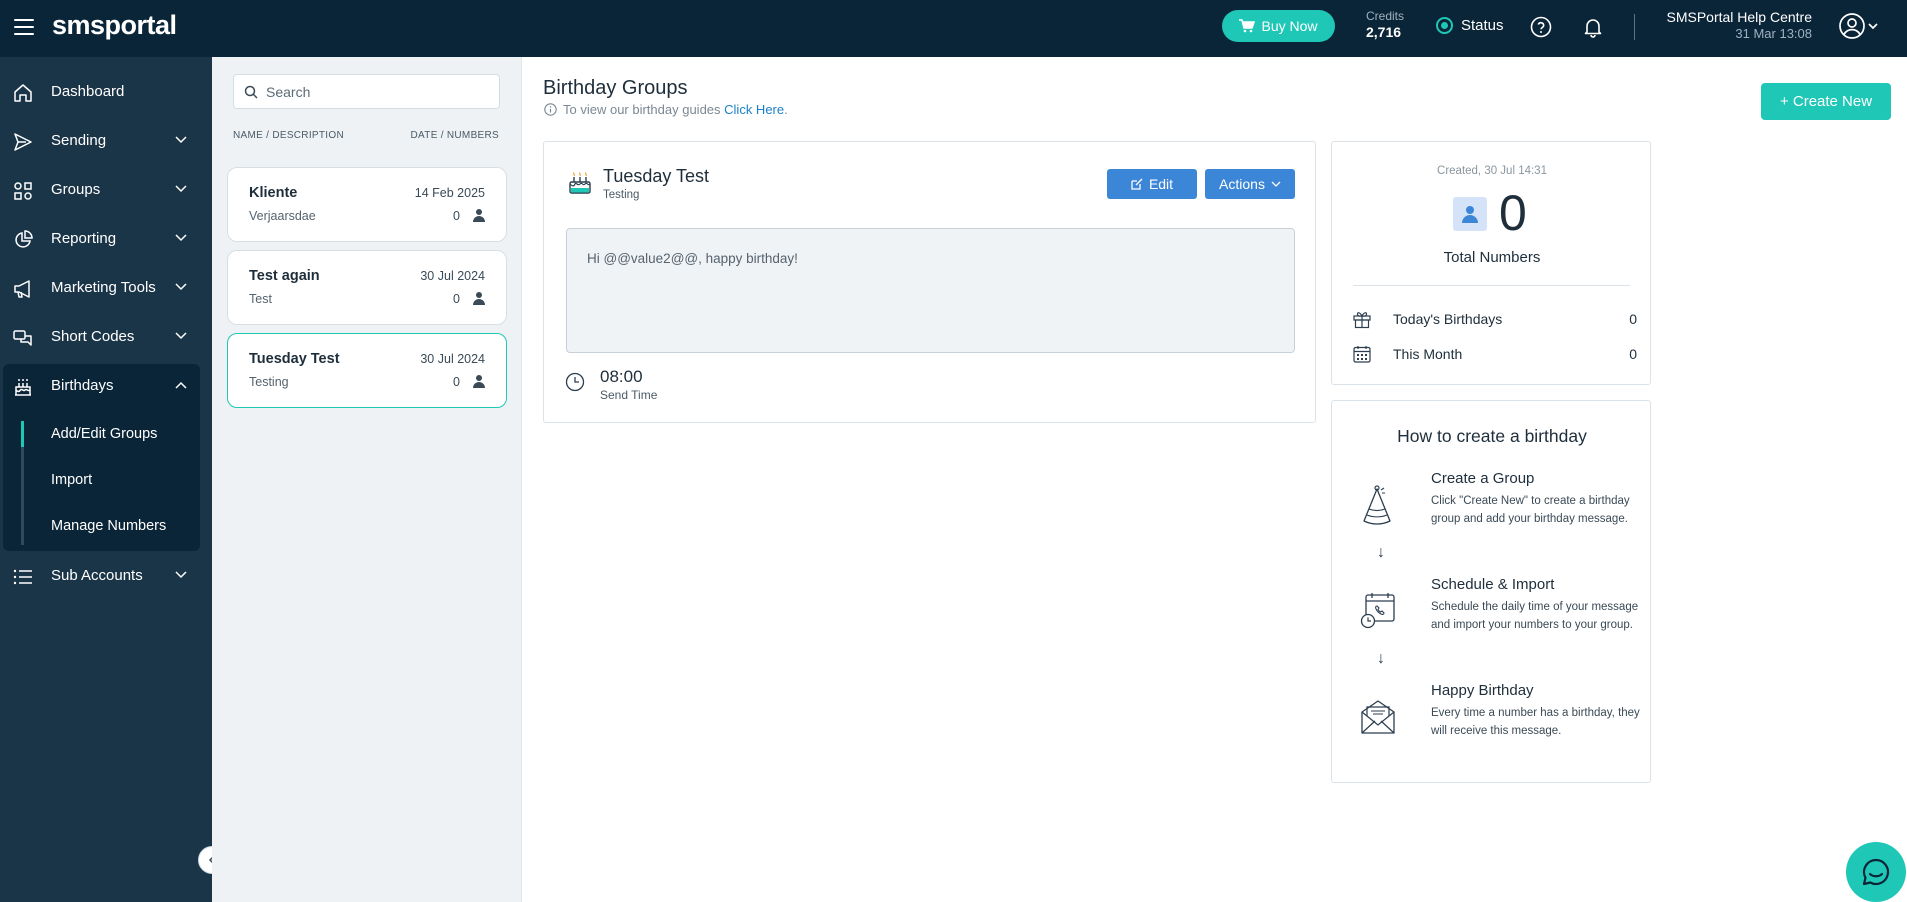 This screenshot has width=1907, height=902. Describe the element at coordinates (22, 577) in the screenshot. I see `list-icon` at that location.